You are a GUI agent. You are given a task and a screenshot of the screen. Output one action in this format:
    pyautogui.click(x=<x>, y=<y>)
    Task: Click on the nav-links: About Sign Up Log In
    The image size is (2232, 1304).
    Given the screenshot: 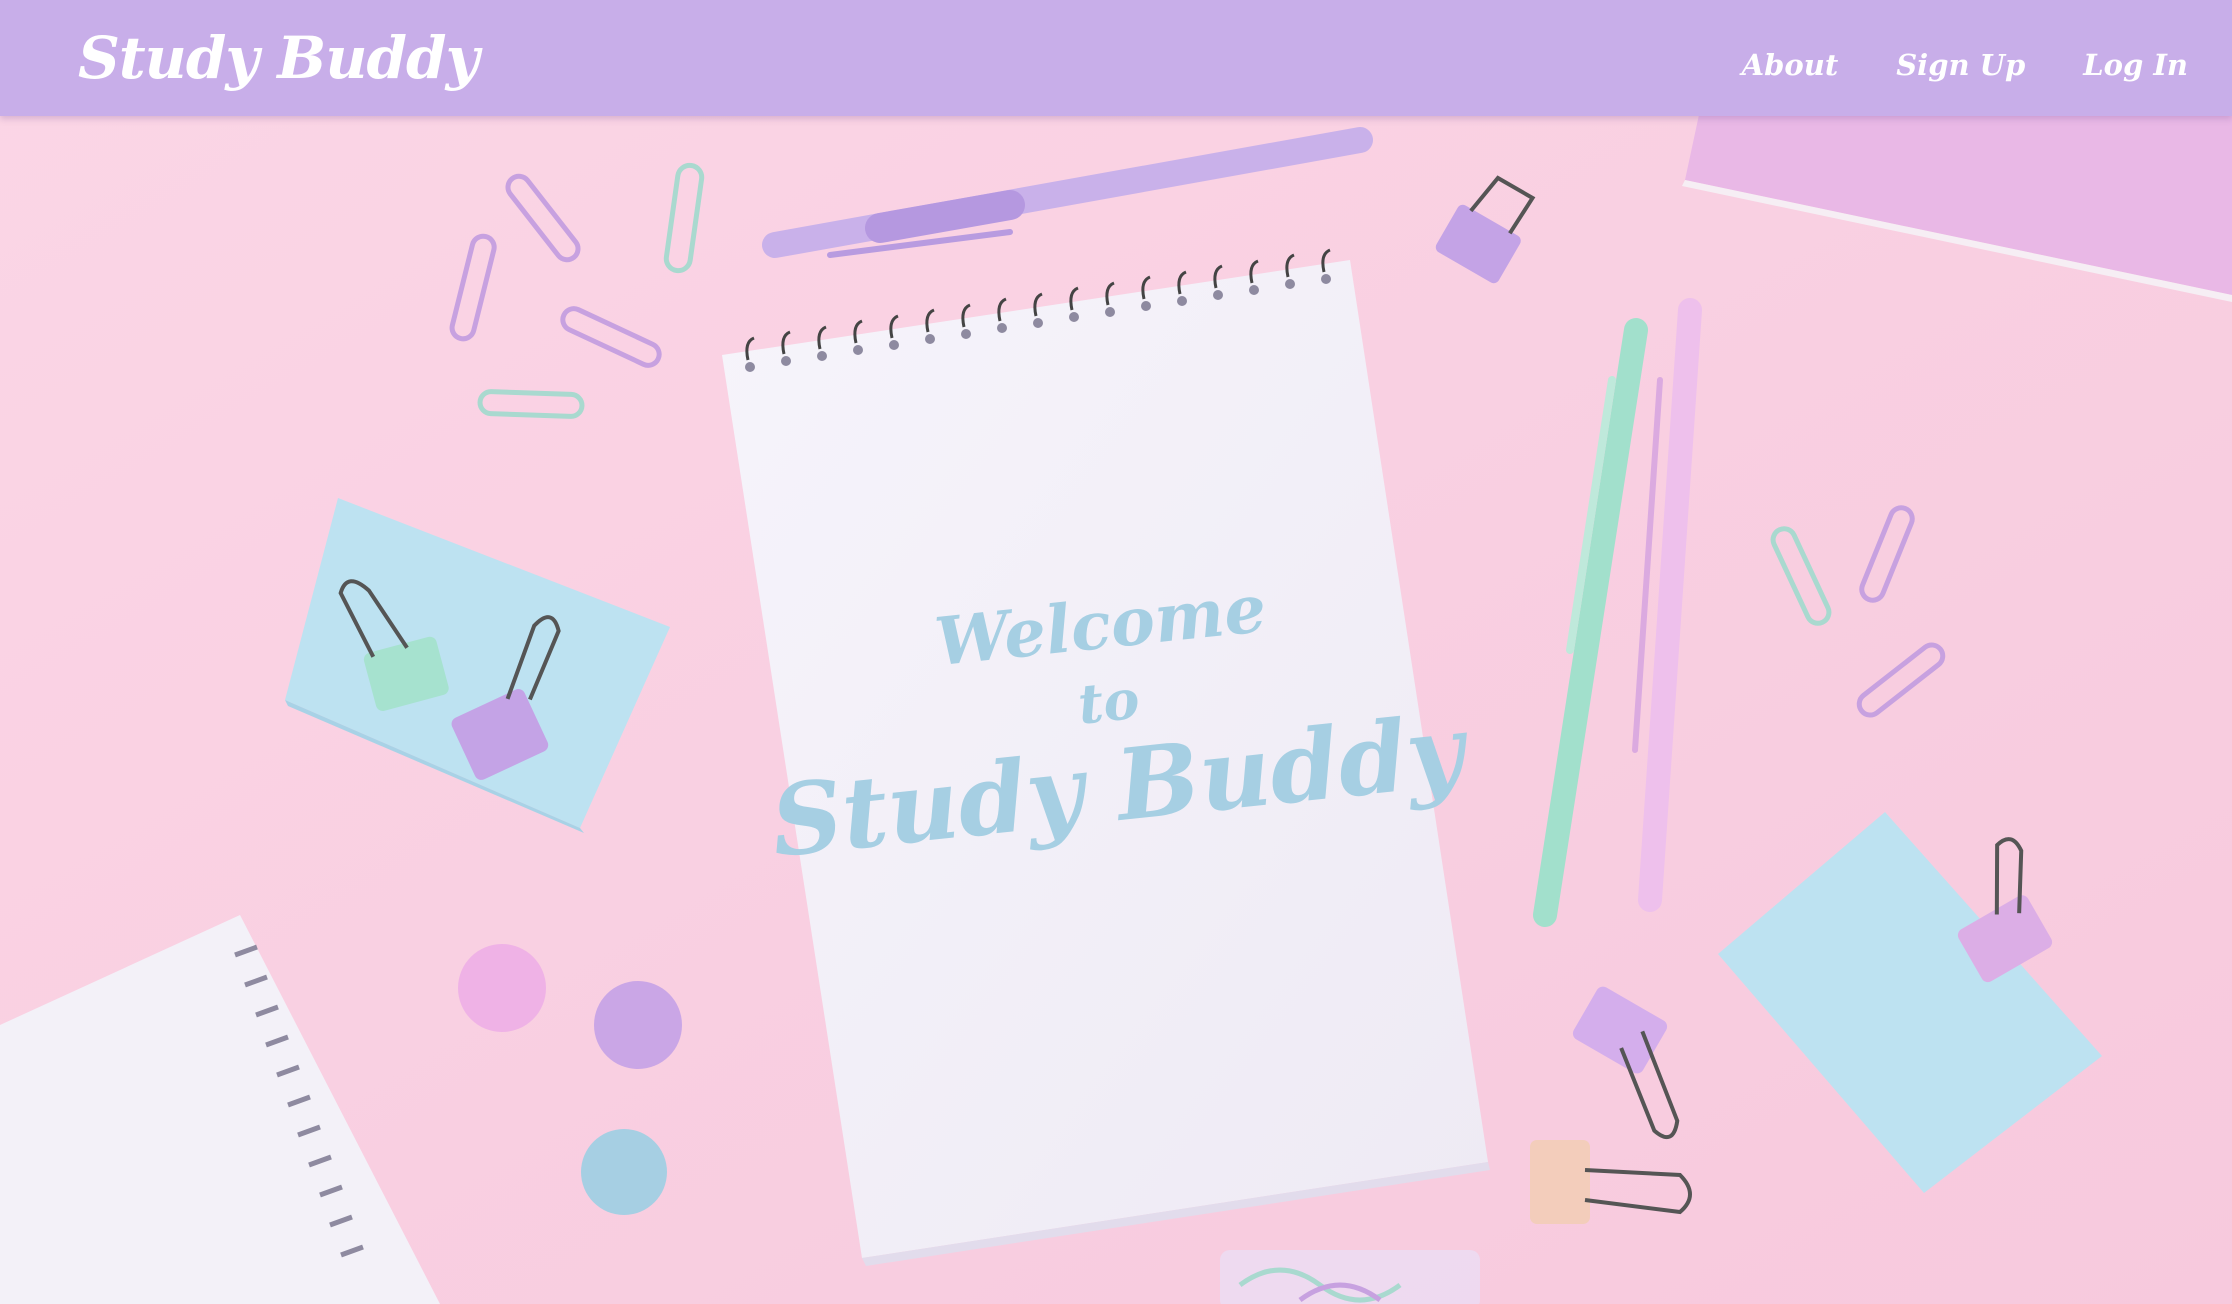 What is the action you would take?
    pyautogui.click(x=1965, y=65)
    